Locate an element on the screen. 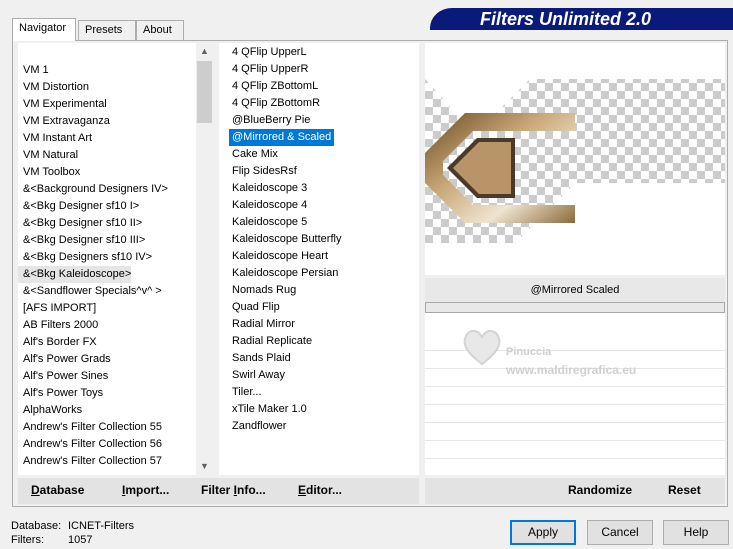 This screenshot has width=733, height=549. filter-list-item: @Mirrored & Scaled is located at coordinates (281, 137).